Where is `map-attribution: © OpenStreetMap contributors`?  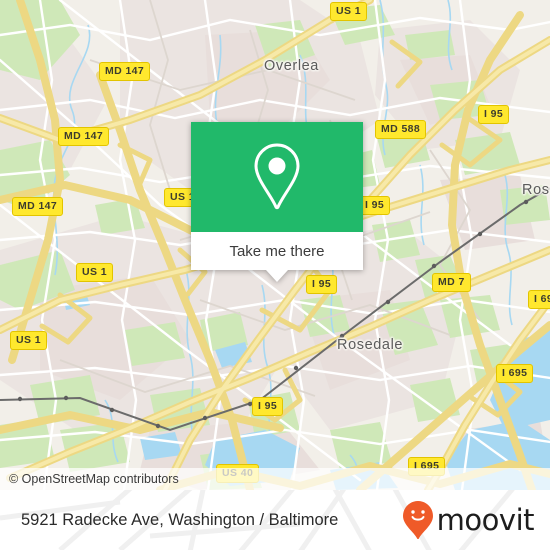 map-attribution: © OpenStreetMap contributors is located at coordinates (275, 479).